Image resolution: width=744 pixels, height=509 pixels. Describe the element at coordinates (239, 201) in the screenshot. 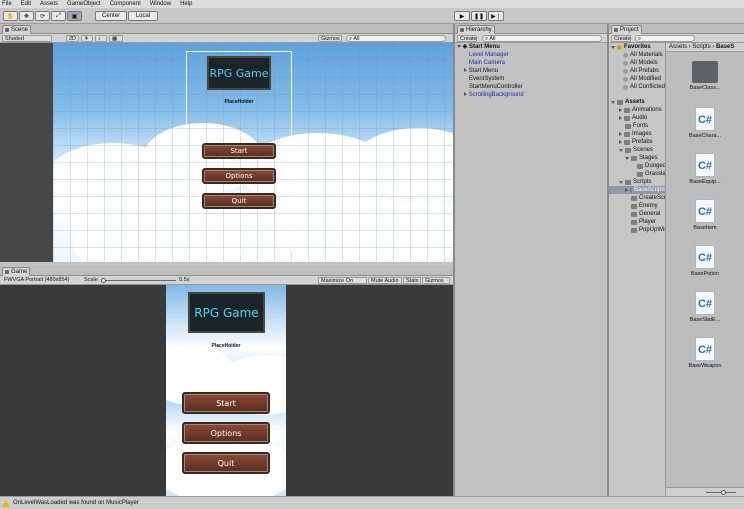

I see `quit-button: Quit` at that location.